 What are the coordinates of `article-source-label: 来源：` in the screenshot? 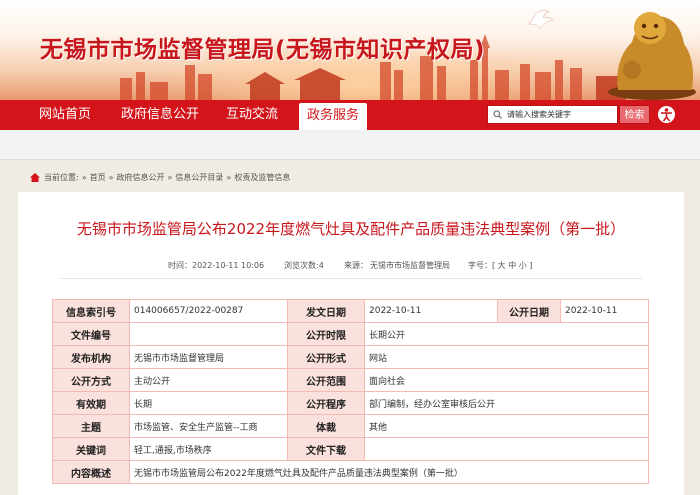 It's located at (356, 265).